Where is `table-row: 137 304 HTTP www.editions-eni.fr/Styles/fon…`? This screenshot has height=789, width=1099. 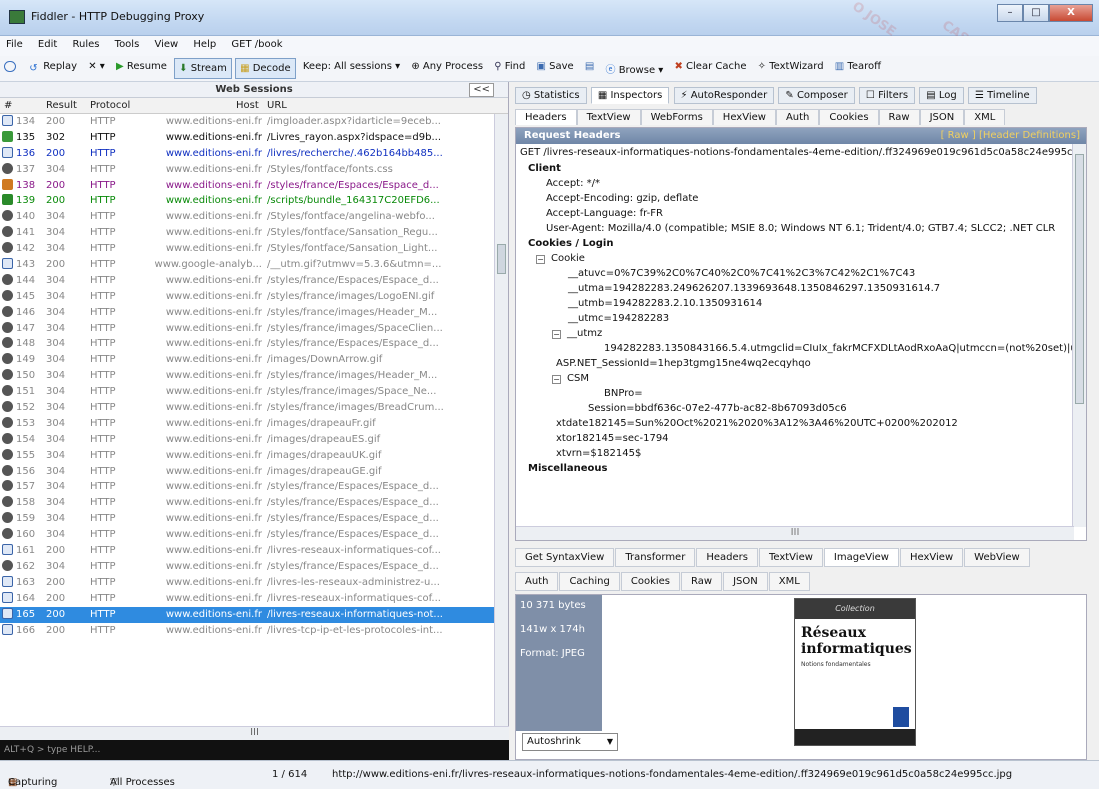
table-row: 137 304 HTTP www.editions-eni.fr/Styles/fon… is located at coordinates (254, 170).